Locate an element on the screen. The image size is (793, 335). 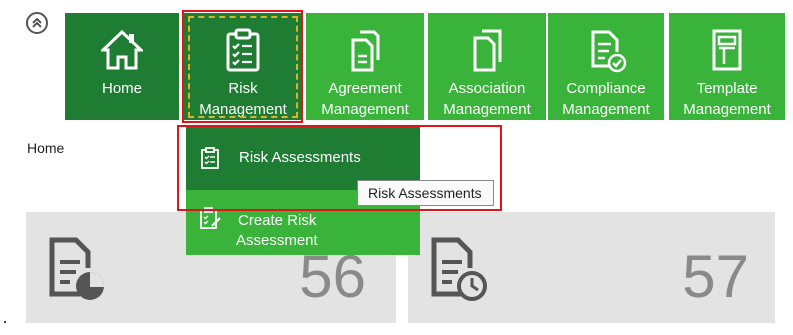
nav-tile-agreement-management: Agreement Management is located at coordinates (365, 66).